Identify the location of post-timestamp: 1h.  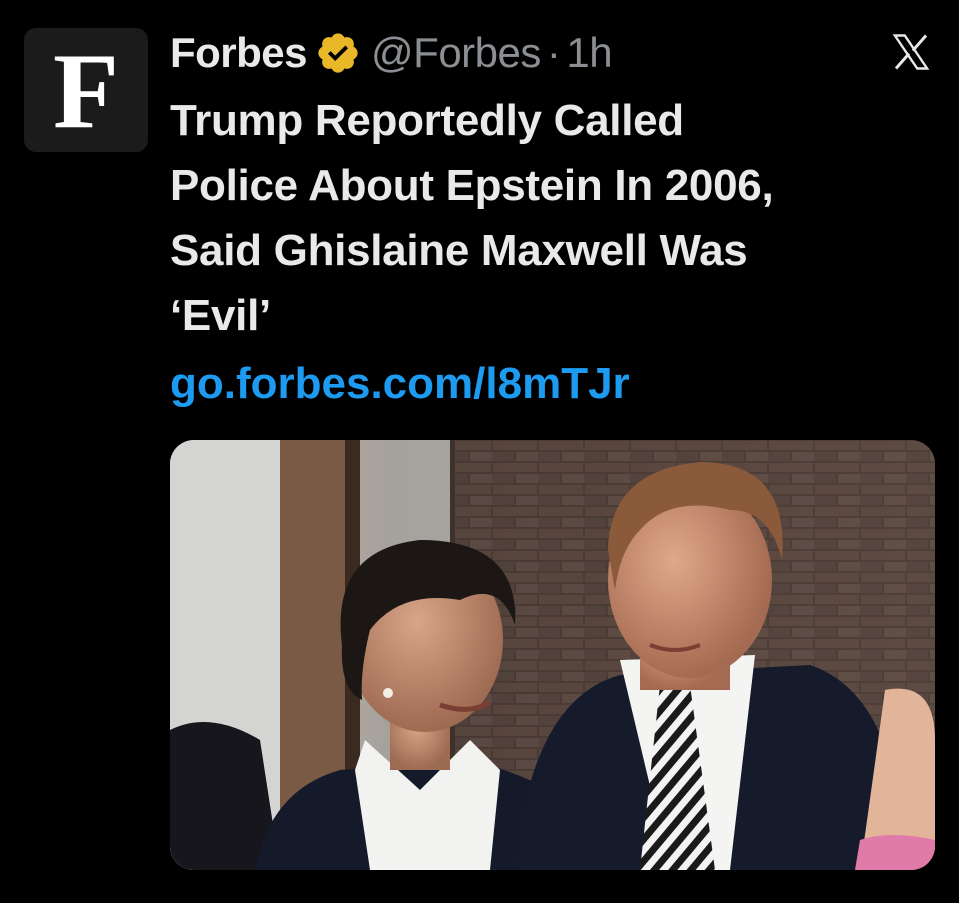
(589, 53).